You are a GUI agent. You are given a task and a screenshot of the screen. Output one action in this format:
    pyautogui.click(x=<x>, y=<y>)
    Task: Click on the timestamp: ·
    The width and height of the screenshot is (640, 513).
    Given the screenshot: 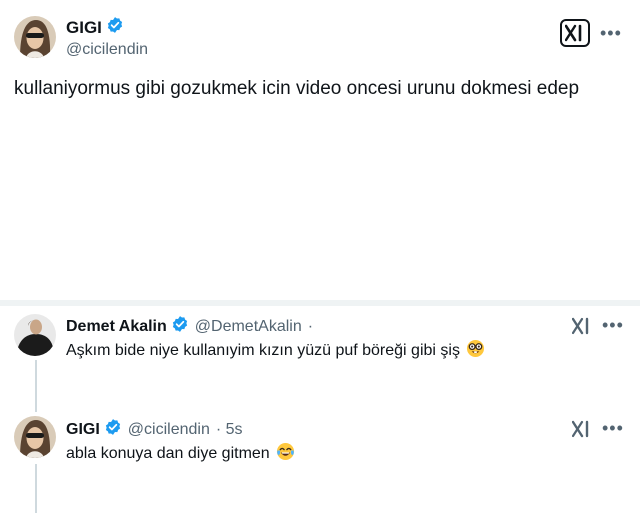 What is the action you would take?
    pyautogui.click(x=310, y=326)
    